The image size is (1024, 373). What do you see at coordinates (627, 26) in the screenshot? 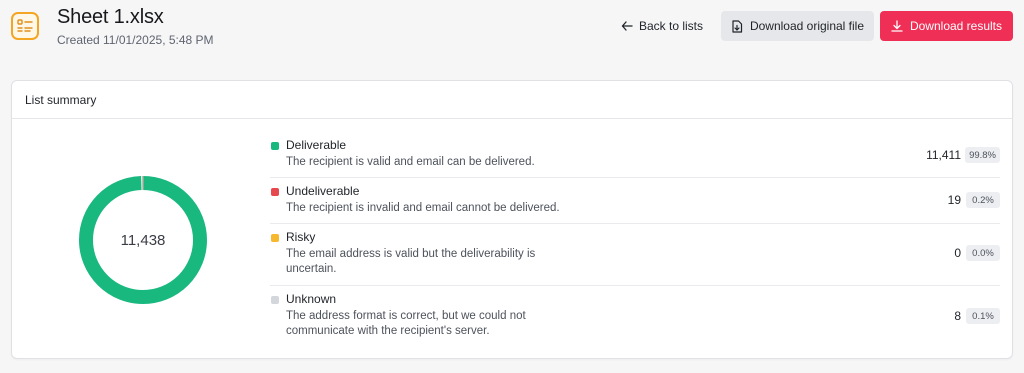
I see `arrow-left-icon` at bounding box center [627, 26].